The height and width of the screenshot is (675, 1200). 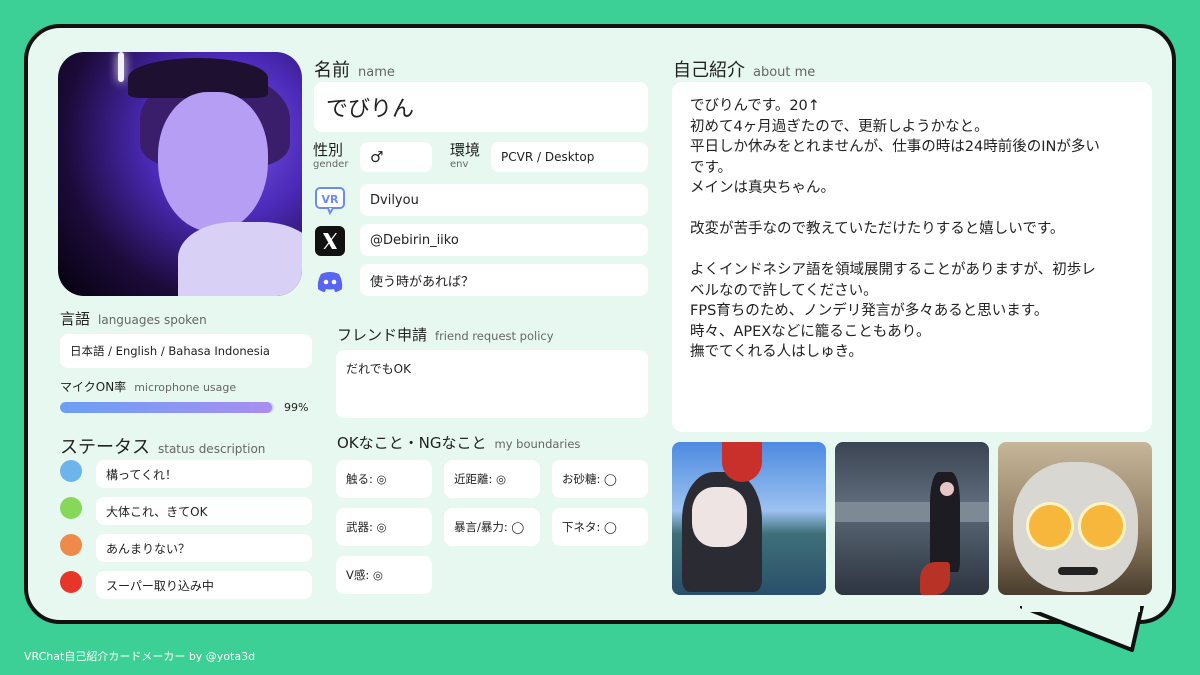 I want to click on about-line: 撫でてくれる人はしゅき。, so click(x=776, y=352).